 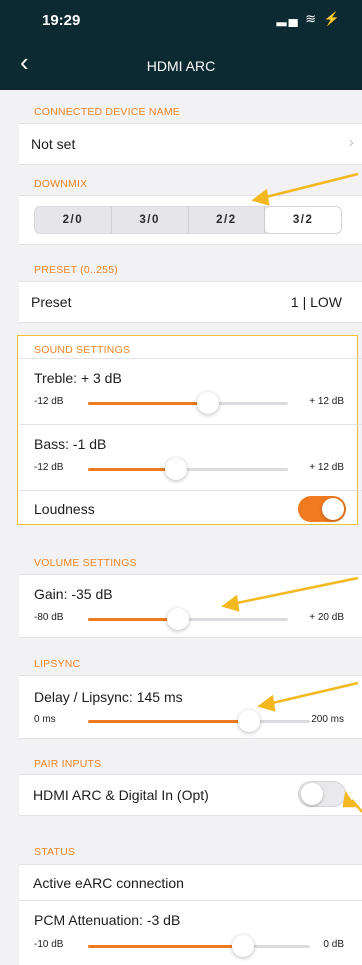 What do you see at coordinates (295, 591) in the screenshot?
I see `arrow-gain` at bounding box center [295, 591].